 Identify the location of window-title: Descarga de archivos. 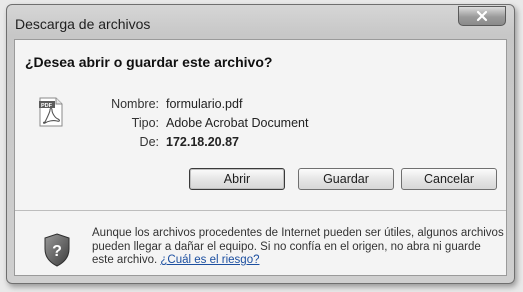
(83, 24).